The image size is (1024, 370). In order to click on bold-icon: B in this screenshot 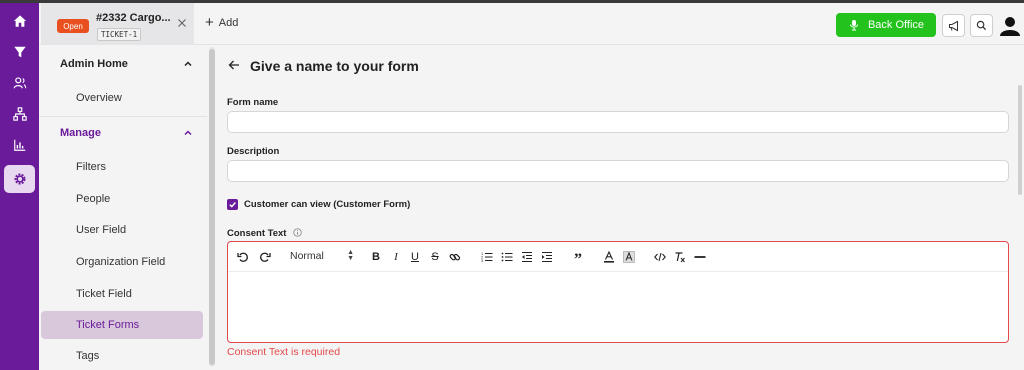, I will do `click(376, 257)`.